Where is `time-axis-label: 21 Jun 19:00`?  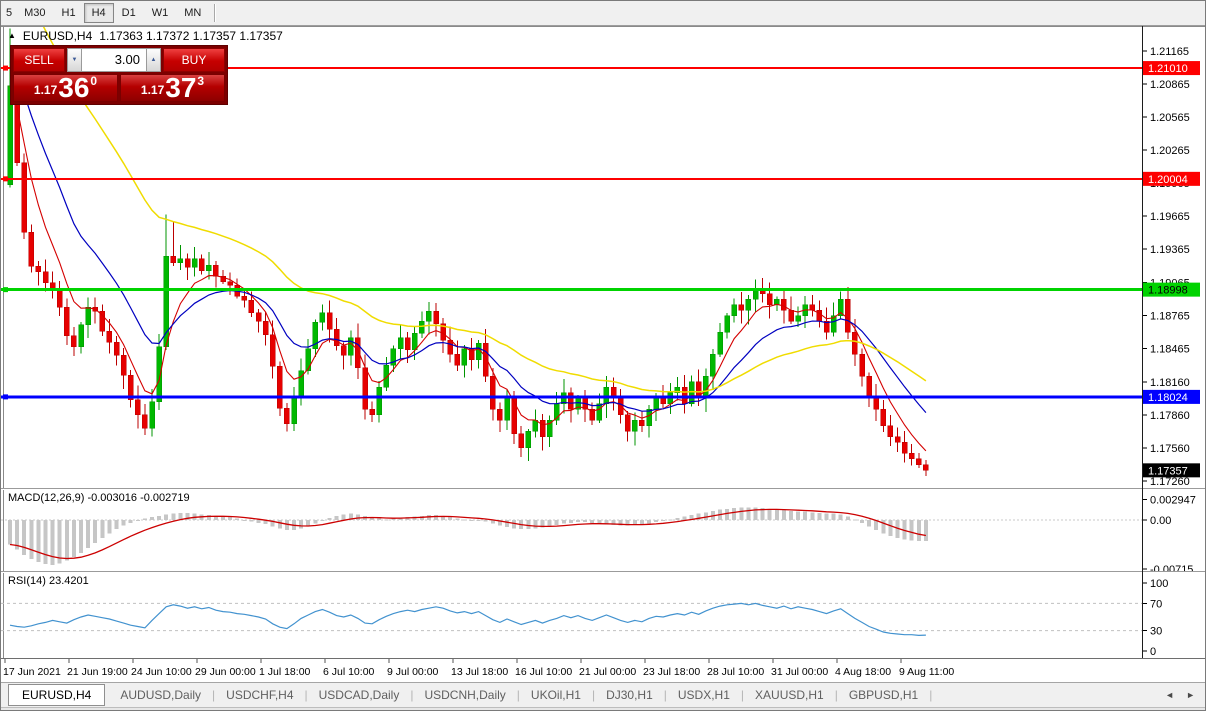 time-axis-label: 21 Jun 19:00 is located at coordinates (97, 672).